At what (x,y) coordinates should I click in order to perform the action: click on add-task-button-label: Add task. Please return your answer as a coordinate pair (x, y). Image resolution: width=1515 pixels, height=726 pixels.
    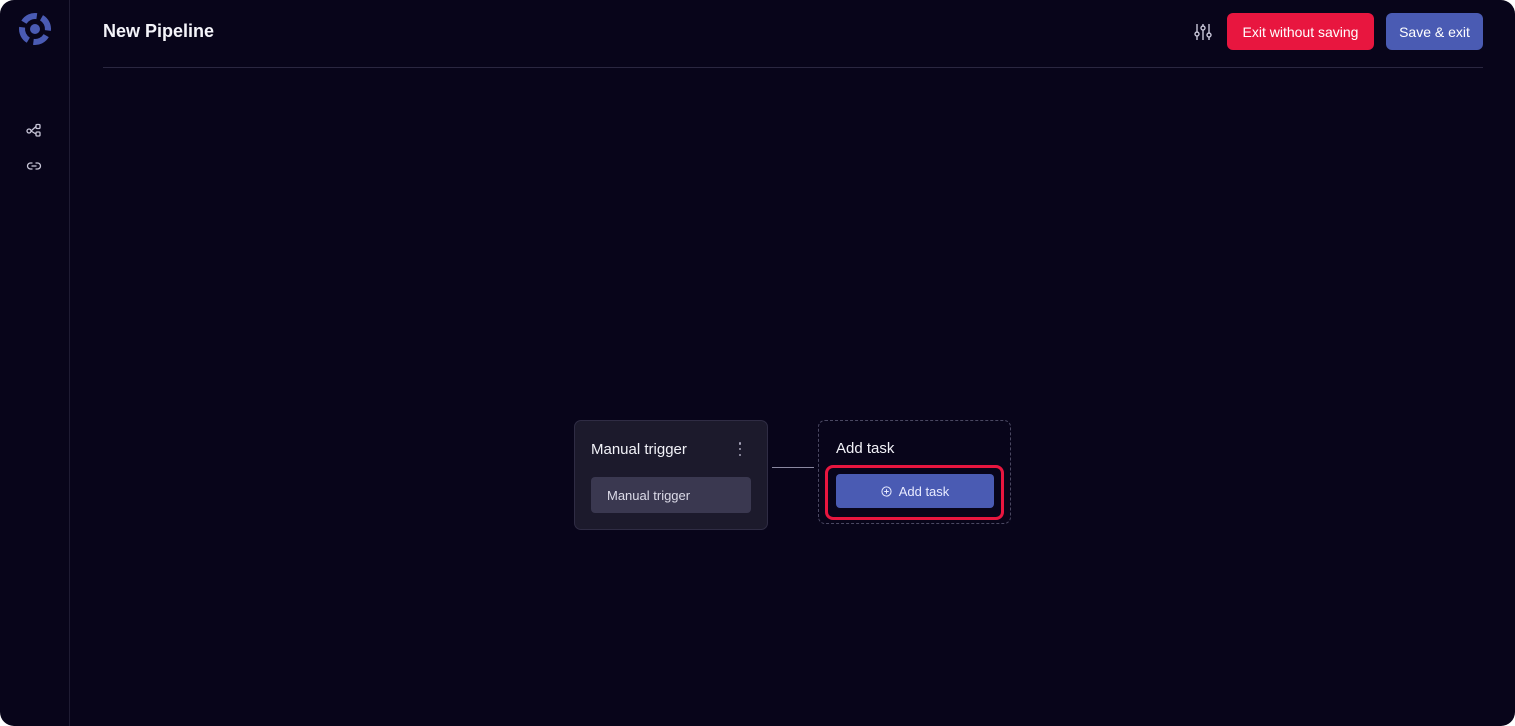
    Looking at the image, I should click on (924, 491).